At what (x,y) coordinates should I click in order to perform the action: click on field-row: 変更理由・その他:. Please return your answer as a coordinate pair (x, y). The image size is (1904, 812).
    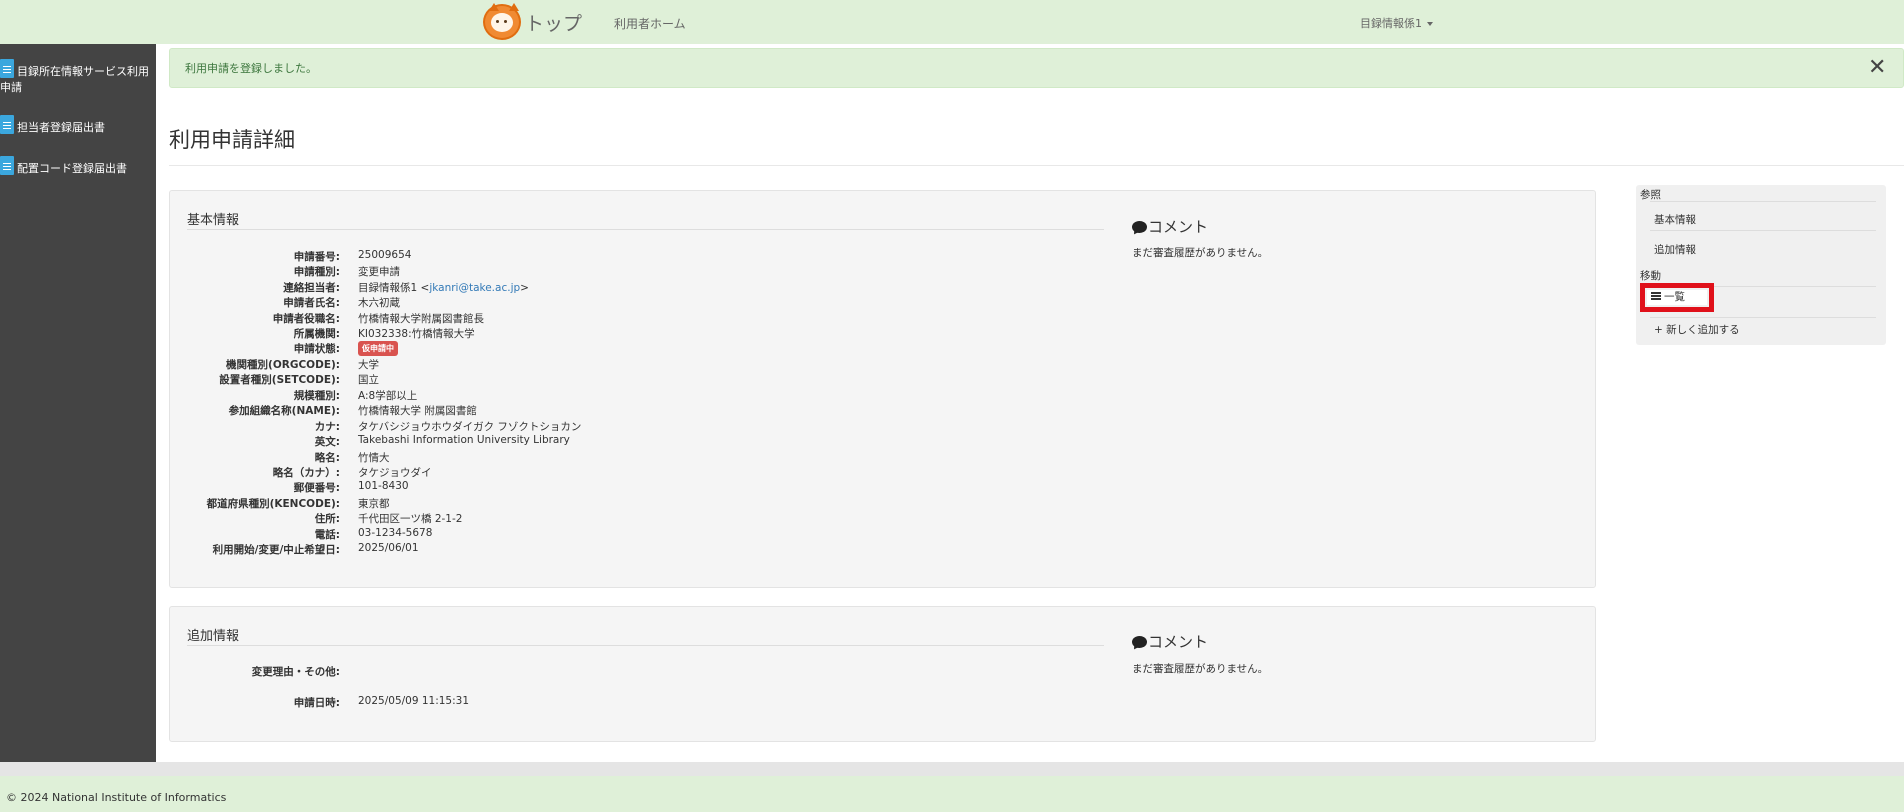
    Looking at the image, I should click on (640, 671).